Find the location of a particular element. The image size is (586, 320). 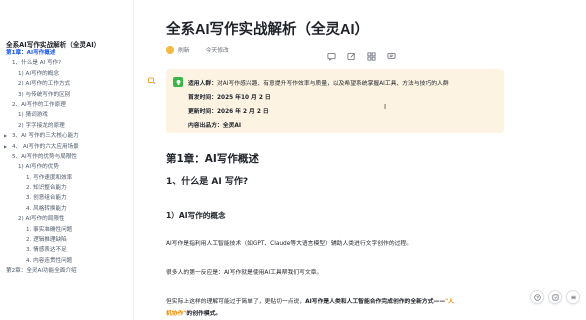

toc-item-label: 3. 情感表达不足 is located at coordinates (46, 250).